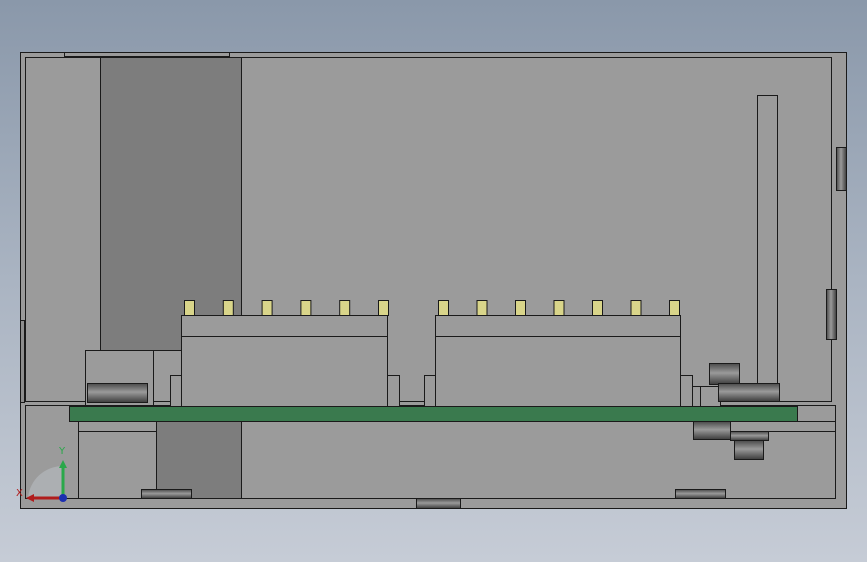  Describe the element at coordinates (767, 243) in the screenshot. I see `vertical-post` at that location.